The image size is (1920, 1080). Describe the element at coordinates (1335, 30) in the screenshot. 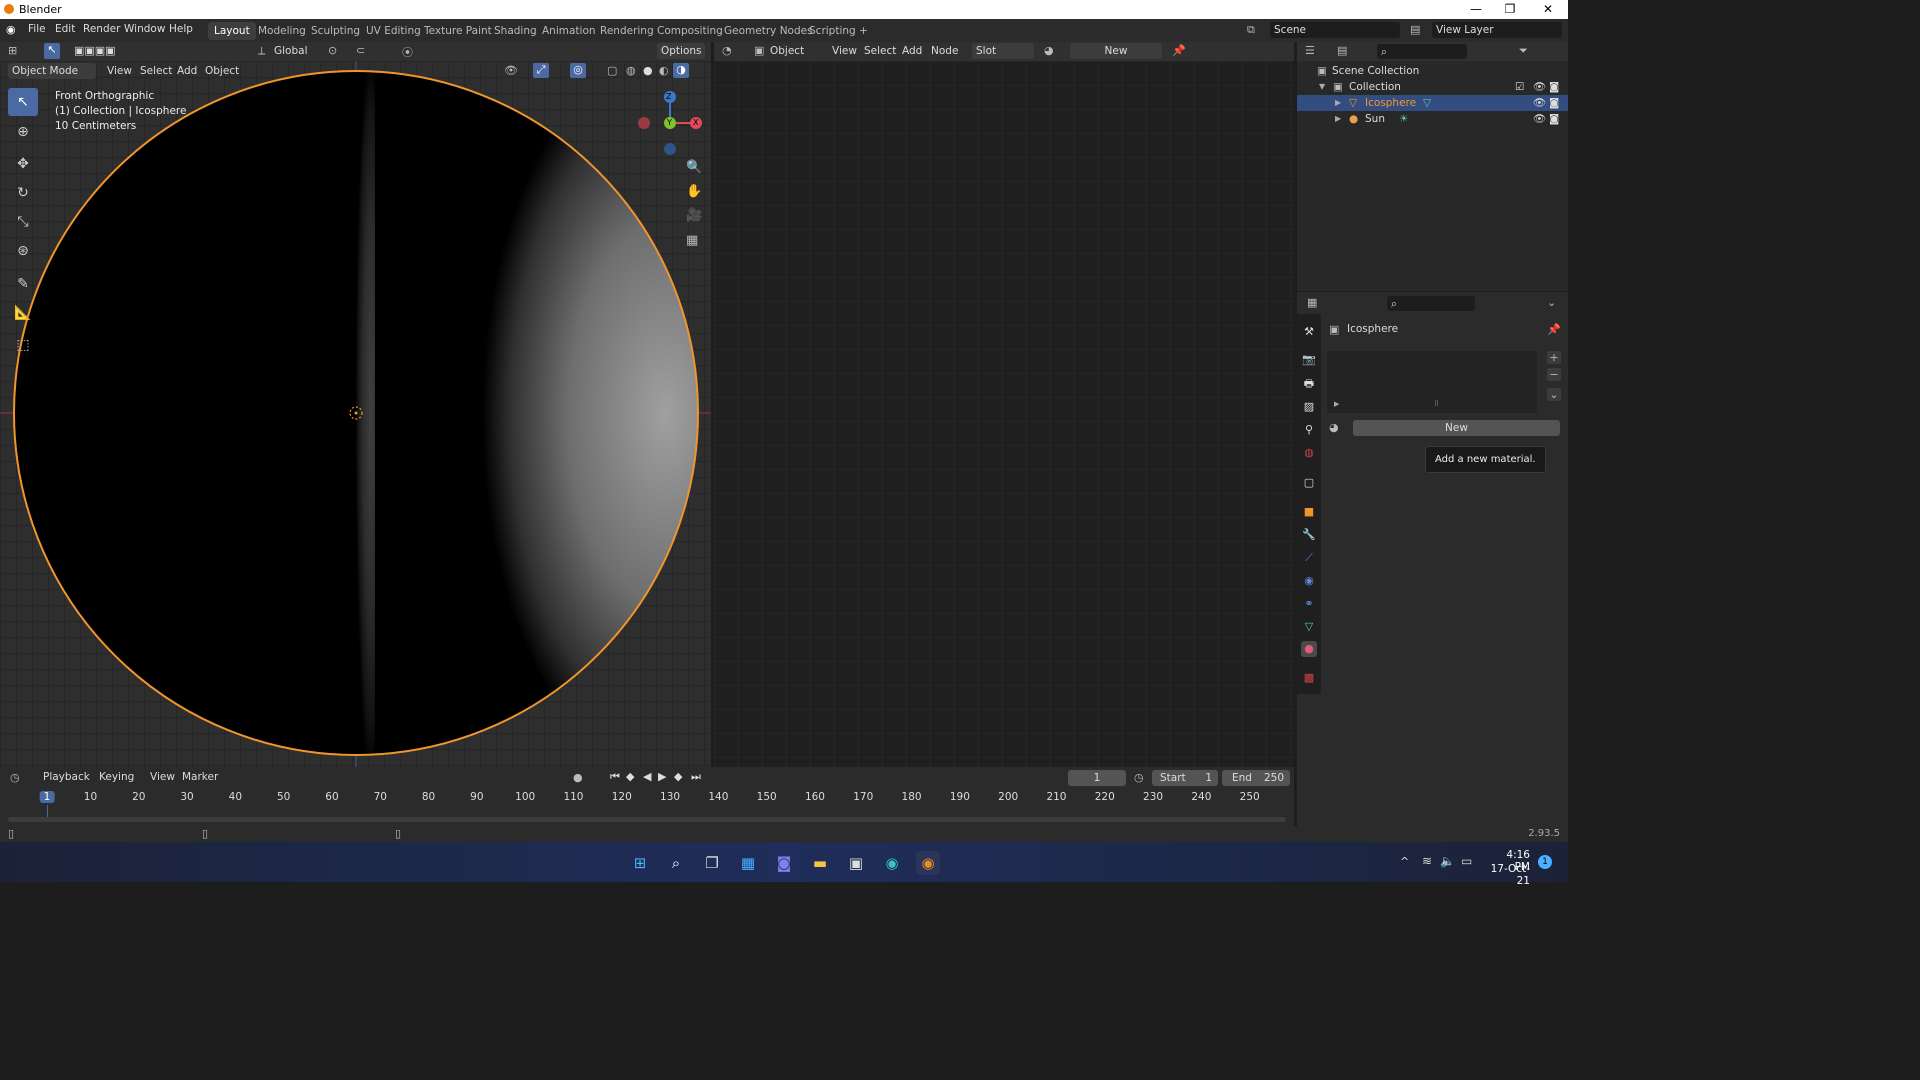

I see `scene-field: Scene` at that location.